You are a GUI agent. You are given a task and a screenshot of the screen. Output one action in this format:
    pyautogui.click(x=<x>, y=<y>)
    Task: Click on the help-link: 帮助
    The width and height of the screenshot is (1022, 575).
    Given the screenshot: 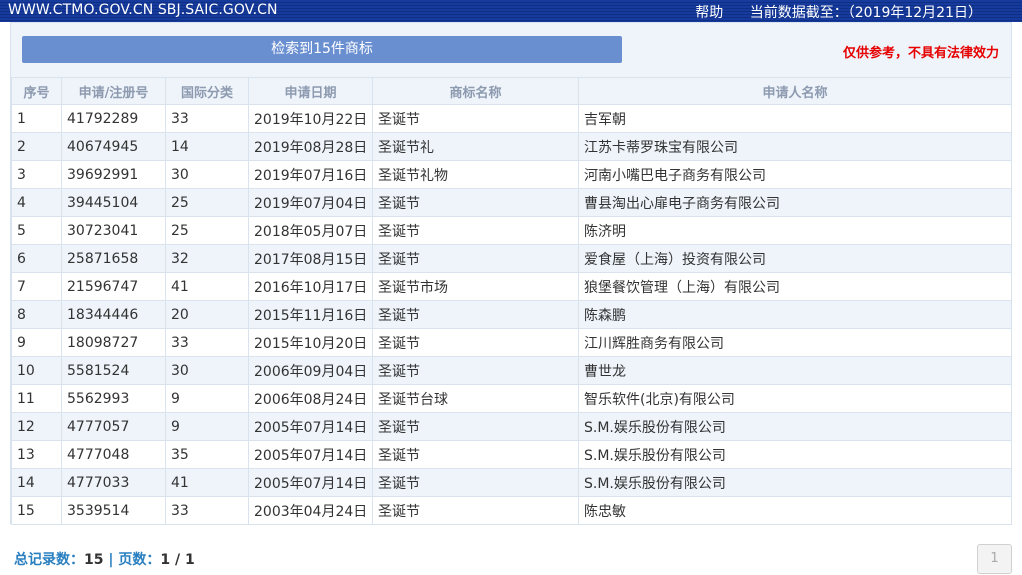 What is the action you would take?
    pyautogui.click(x=709, y=13)
    